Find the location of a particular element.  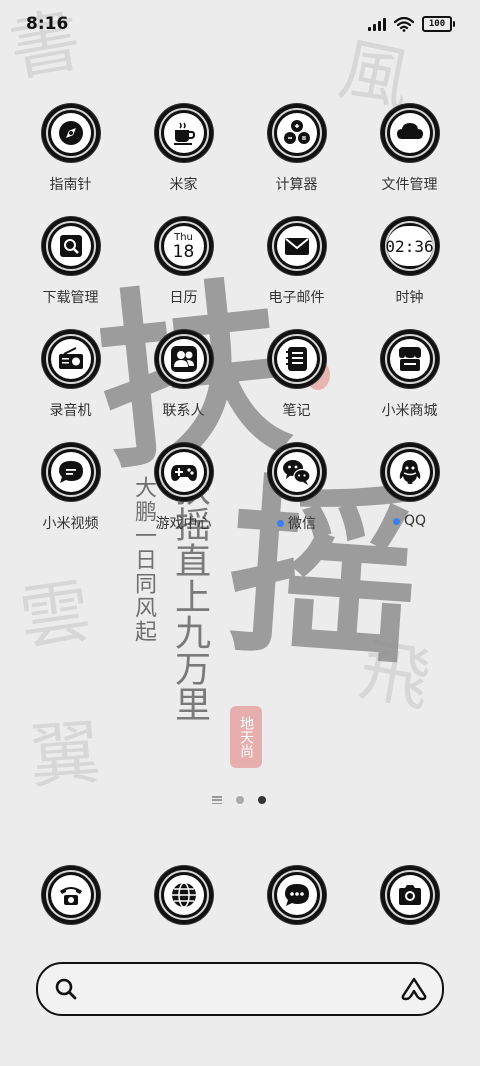

search-bar is located at coordinates (240, 989).